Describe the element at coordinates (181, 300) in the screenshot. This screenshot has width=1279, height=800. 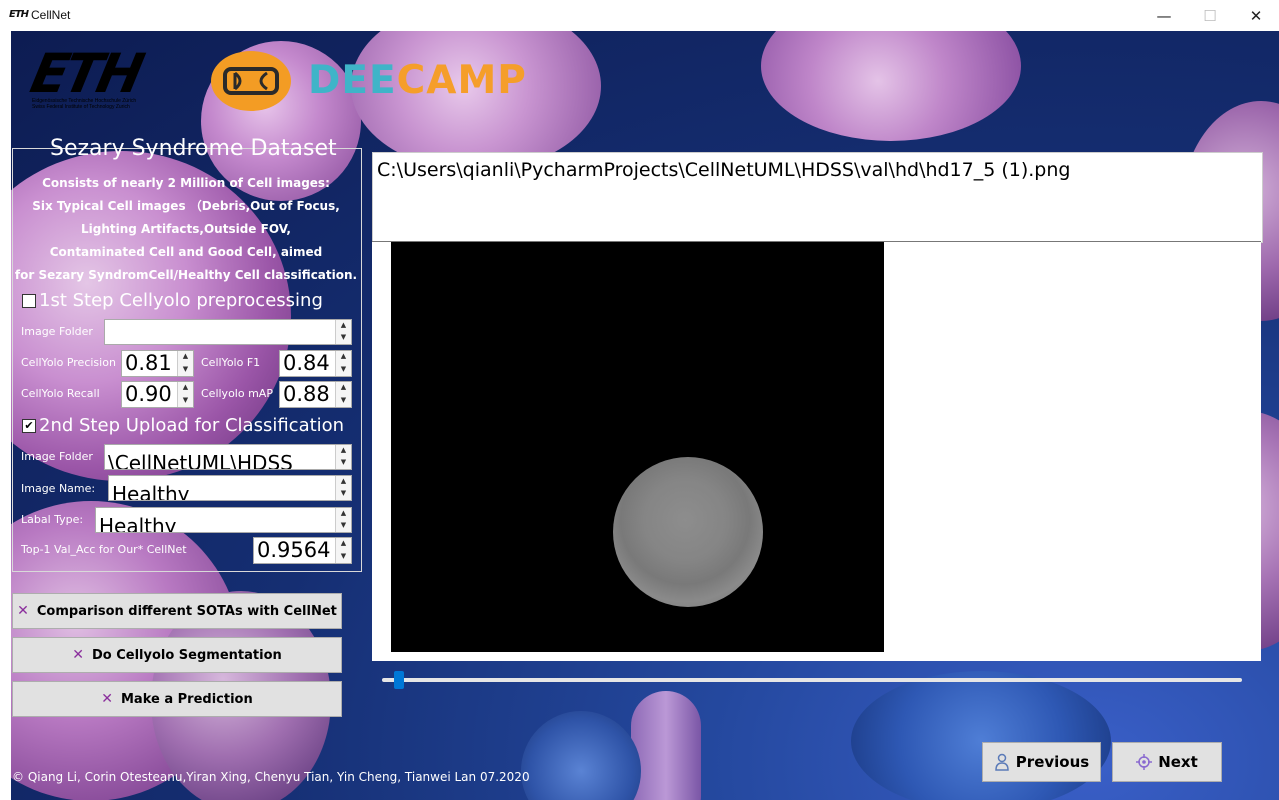
I see `step1-label: 1st Step Cellyolo preprocessing` at that location.